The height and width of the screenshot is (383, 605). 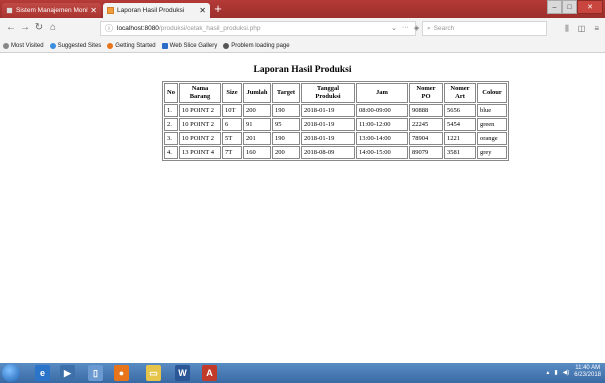 I want to click on back-arrow-icon: ←, so click(x=11, y=28).